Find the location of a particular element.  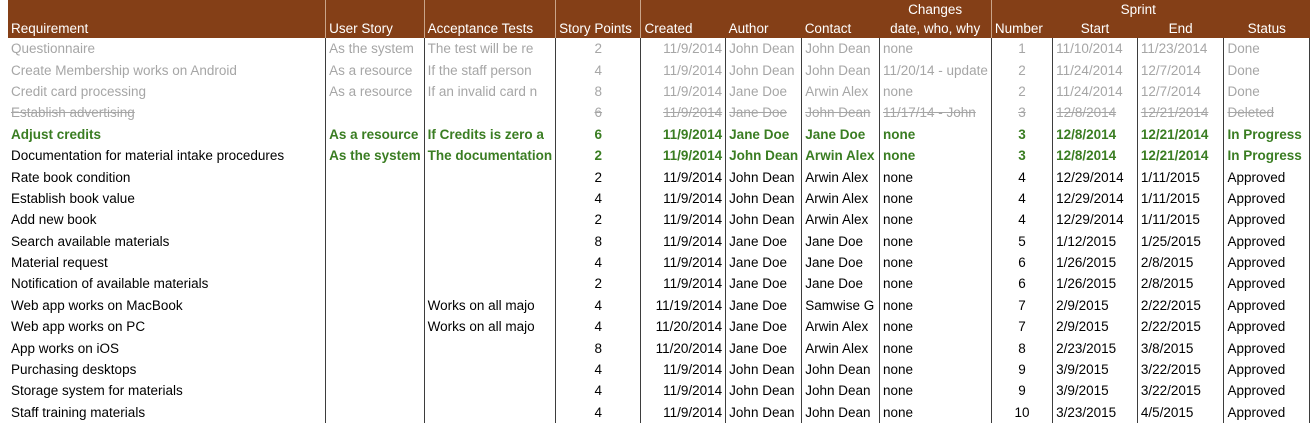

cell-sprint-number: 10 is located at coordinates (1022, 412).